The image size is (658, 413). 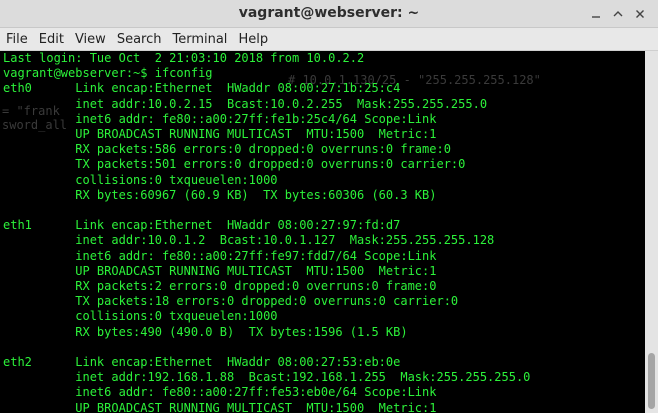 I want to click on menu-bar: File Edit View Search Terminal Help, so click(x=329, y=39).